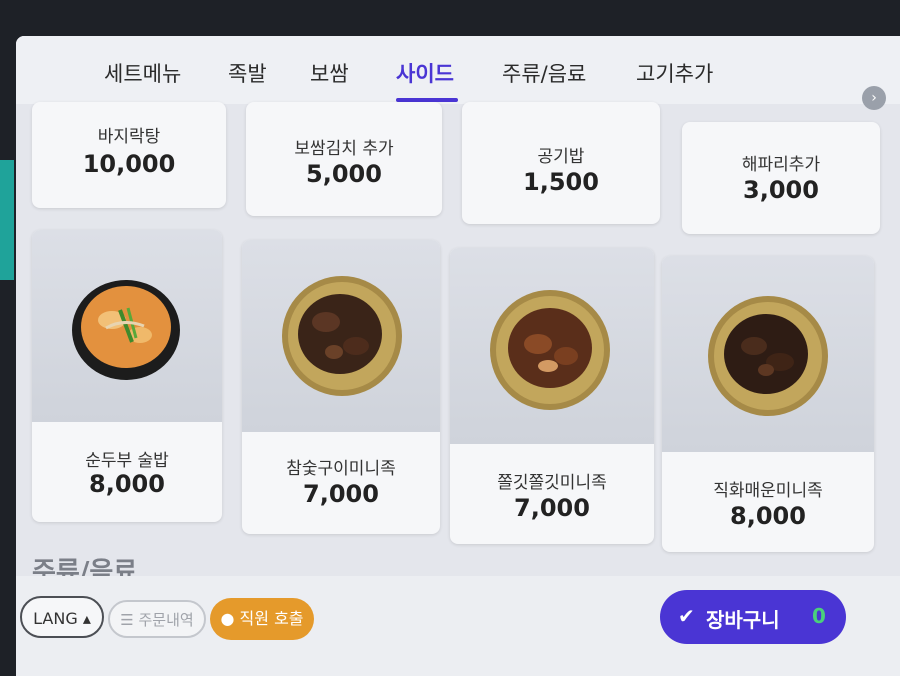  Describe the element at coordinates (227, 618) in the screenshot. I see `person-icon: ●` at that location.